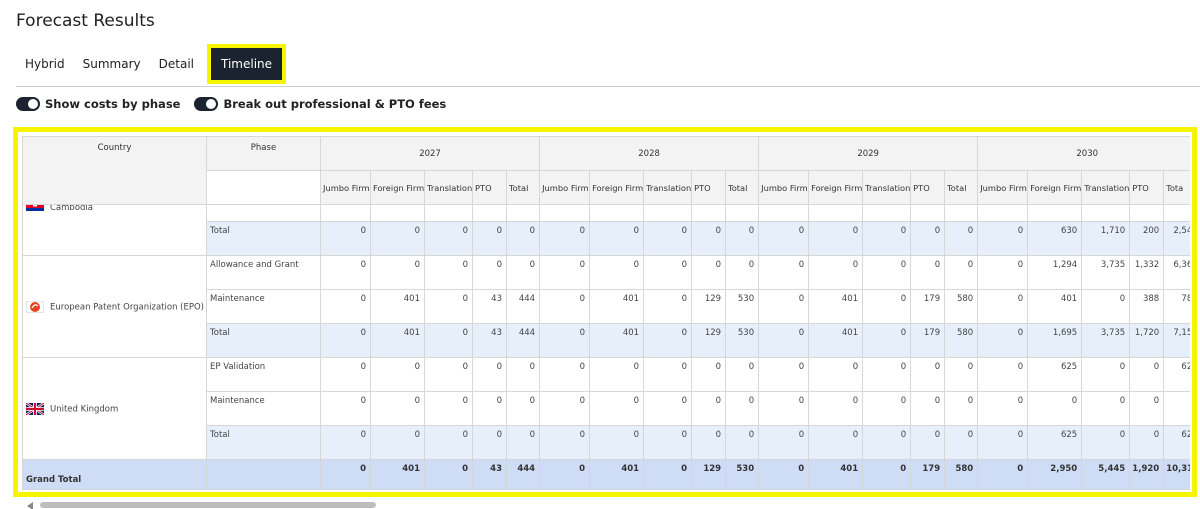 This screenshot has width=1200, height=509. What do you see at coordinates (709, 474) in the screenshot?
I see `grand-total-value: 129` at bounding box center [709, 474].